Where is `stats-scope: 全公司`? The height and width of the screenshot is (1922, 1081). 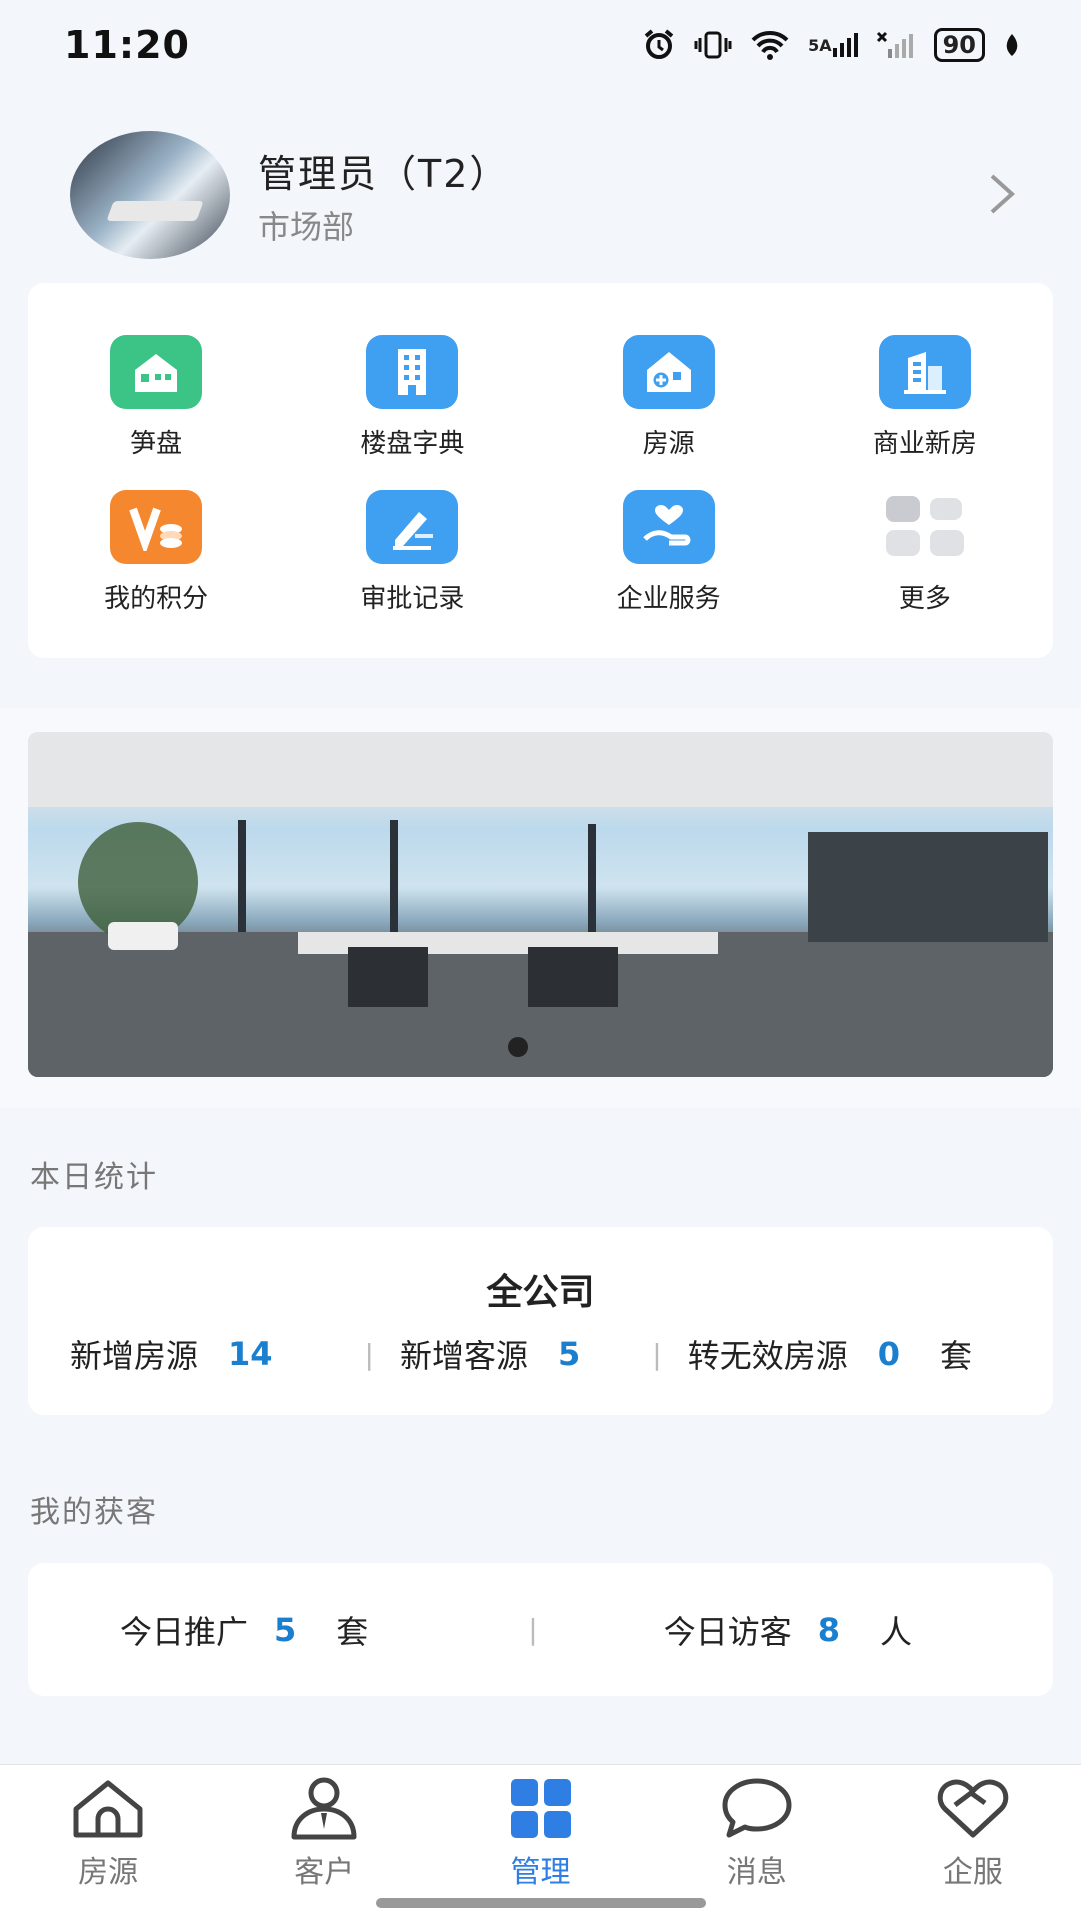 stats-scope: 全公司 is located at coordinates (540, 1292).